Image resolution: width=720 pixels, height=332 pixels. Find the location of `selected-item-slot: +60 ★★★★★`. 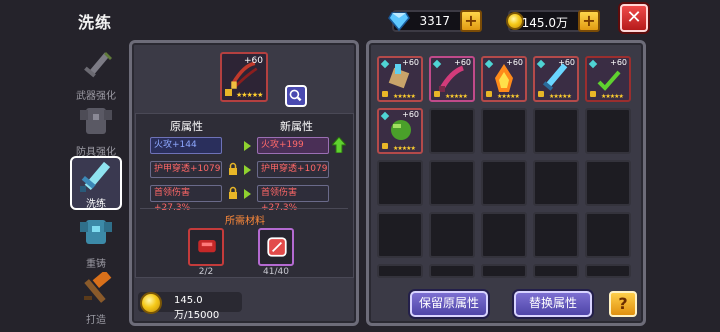

selected-item-slot: +60 ★★★★★ is located at coordinates (244, 77).